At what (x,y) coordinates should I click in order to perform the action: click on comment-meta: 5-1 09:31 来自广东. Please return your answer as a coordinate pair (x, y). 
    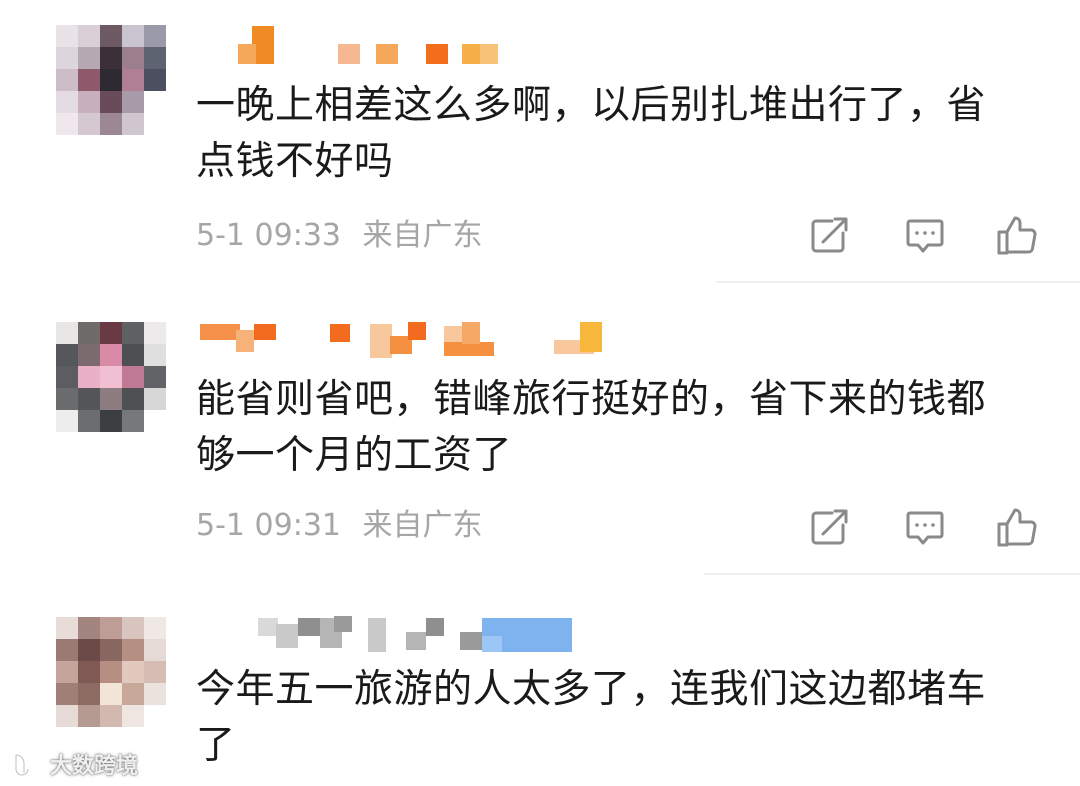
    Looking at the image, I should click on (339, 526).